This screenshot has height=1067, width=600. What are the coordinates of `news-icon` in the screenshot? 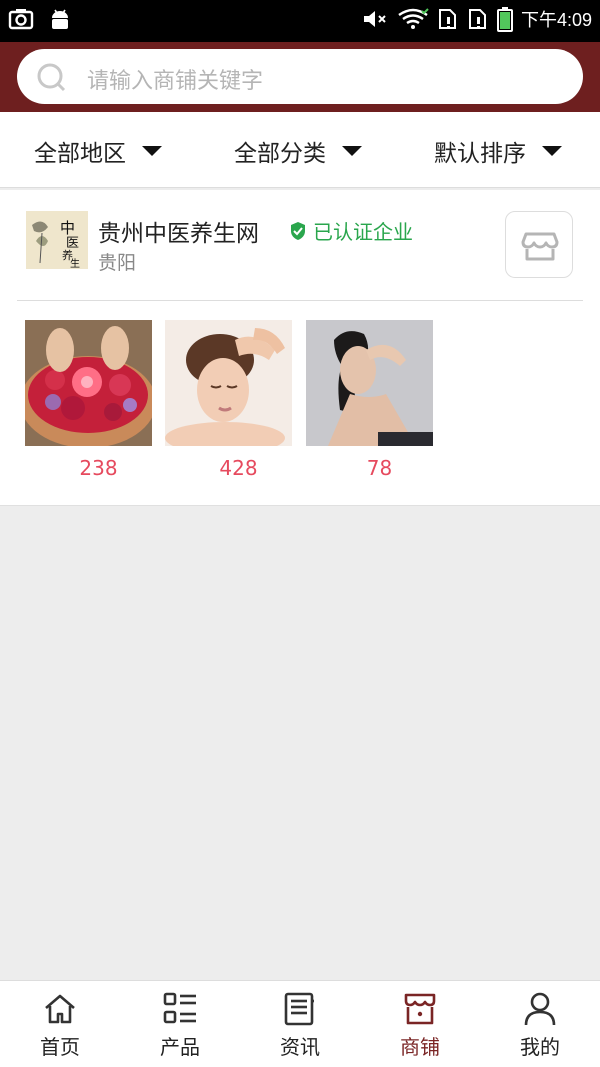 It's located at (299, 1009).